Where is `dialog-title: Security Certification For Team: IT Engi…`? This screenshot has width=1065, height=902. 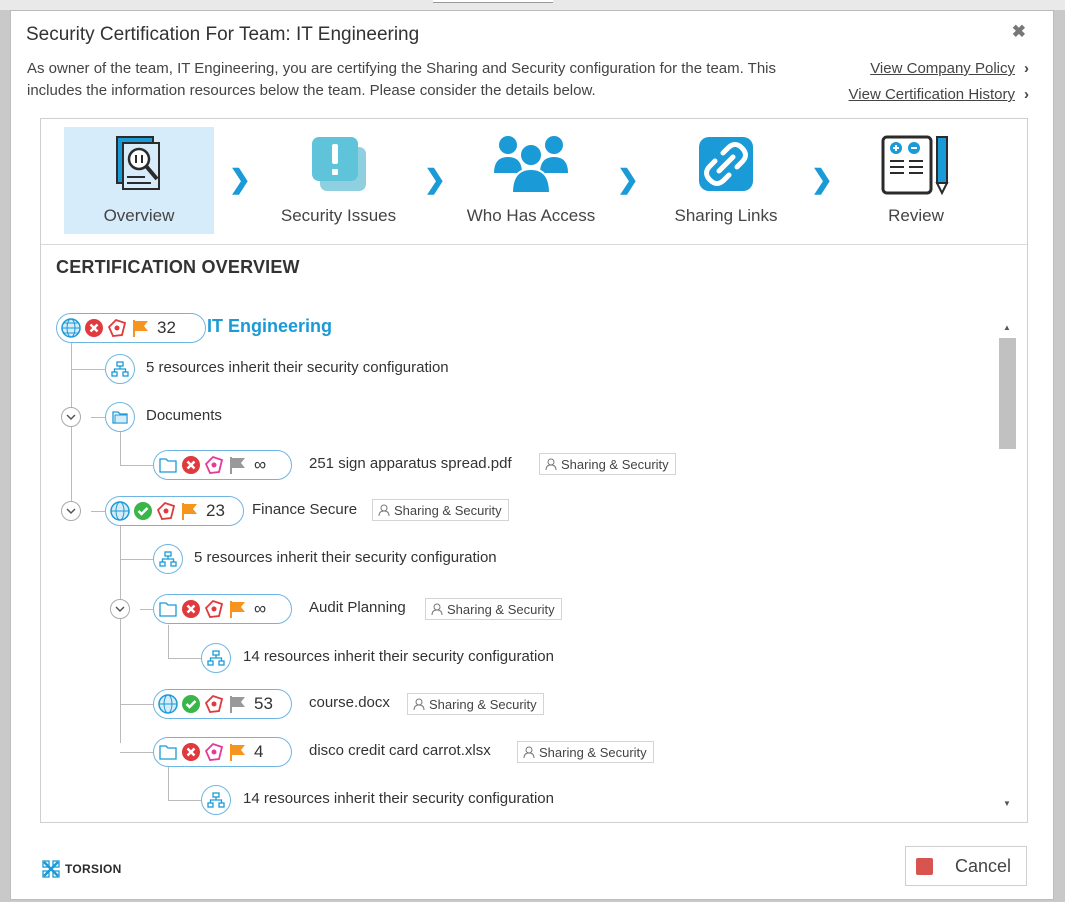 dialog-title: Security Certification For Team: IT Engi… is located at coordinates (223, 34).